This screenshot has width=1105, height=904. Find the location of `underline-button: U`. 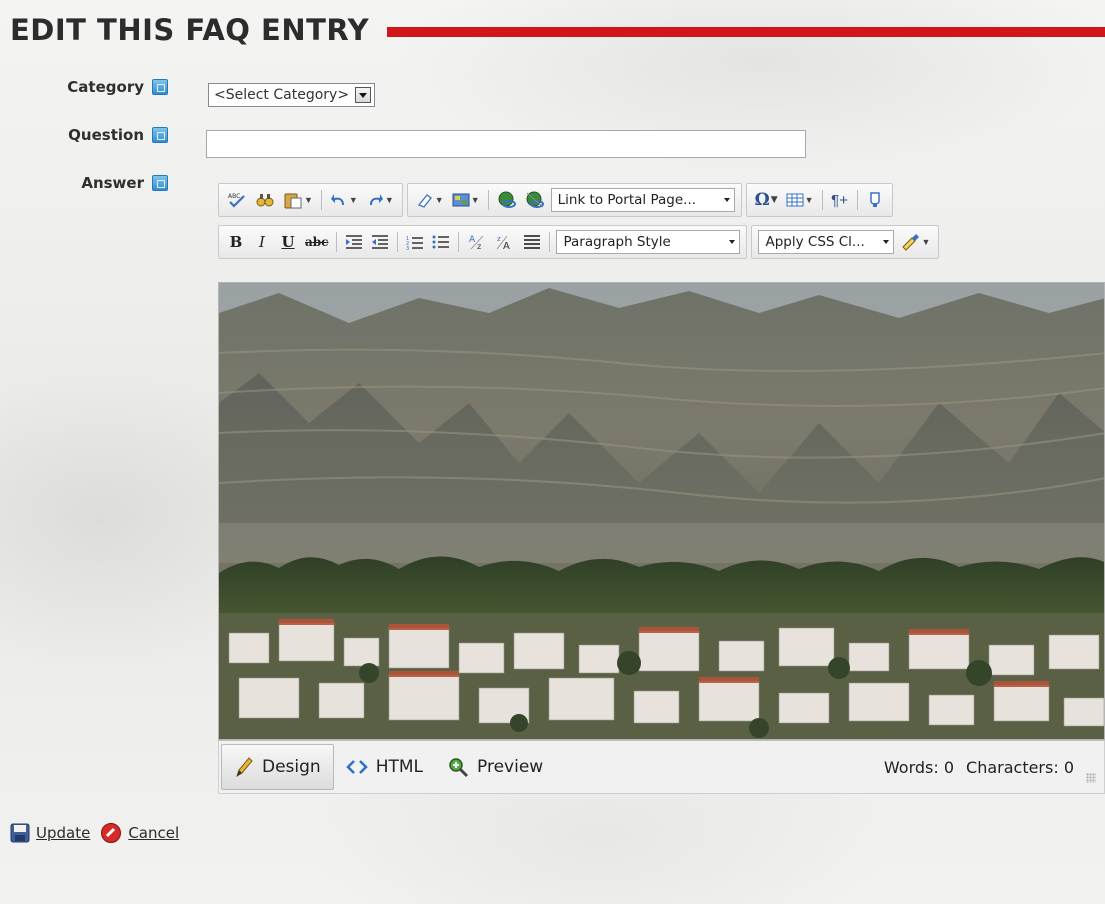

underline-button: U is located at coordinates (288, 242).